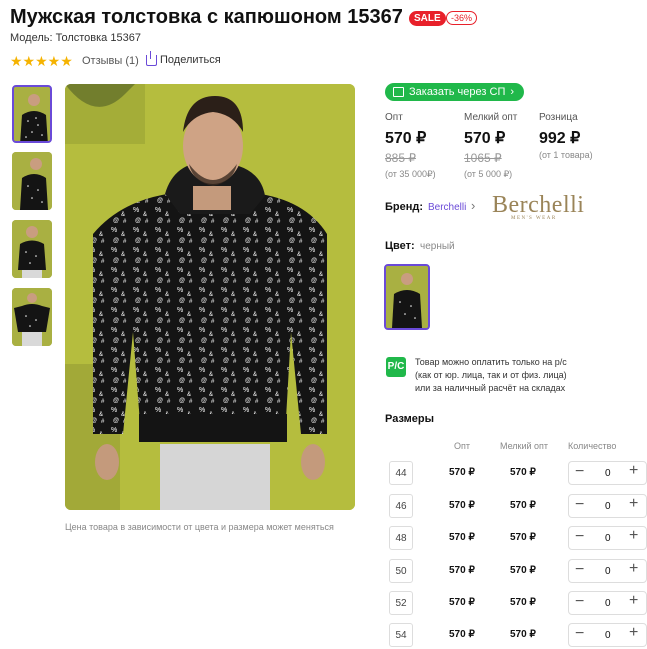  I want to click on size-row: 48 570 ₽ 570 ₽ − 0 +, so click(516, 539).